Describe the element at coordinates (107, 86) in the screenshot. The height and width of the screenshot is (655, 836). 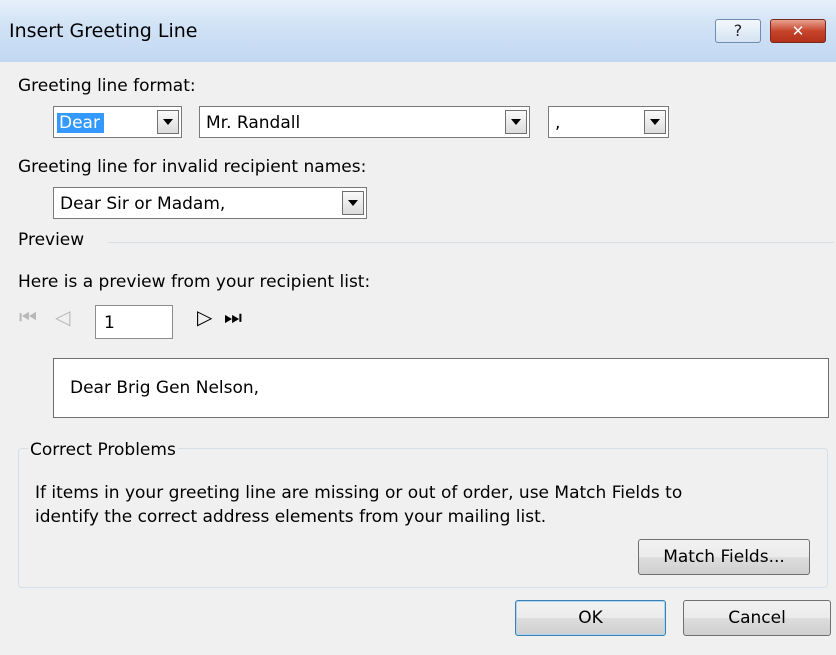
I see `greeting-format-label: Greeting line format:` at that location.